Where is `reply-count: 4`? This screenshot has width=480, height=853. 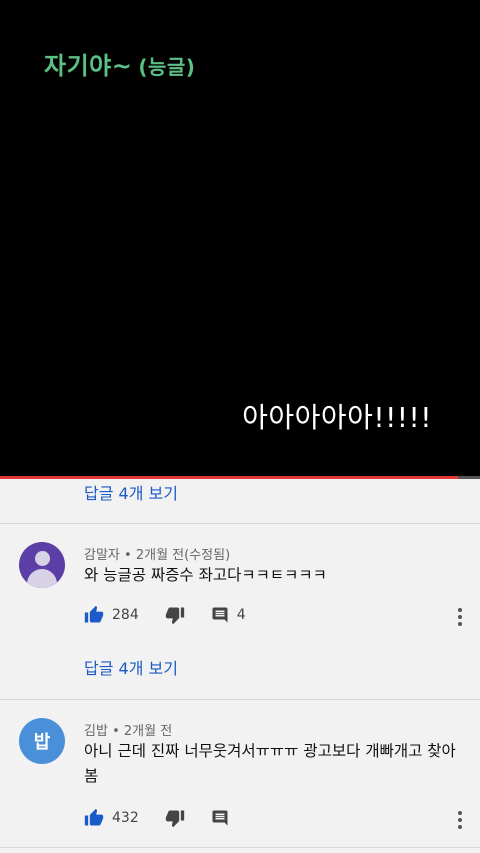
reply-count: 4 is located at coordinates (241, 615).